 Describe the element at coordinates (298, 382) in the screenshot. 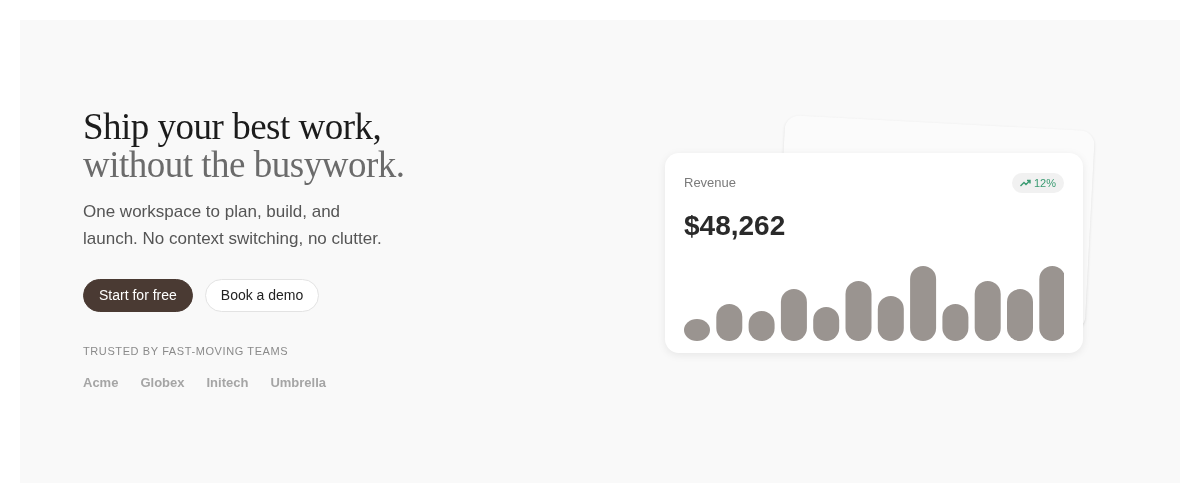

I see `company-logo: Umbrella` at that location.